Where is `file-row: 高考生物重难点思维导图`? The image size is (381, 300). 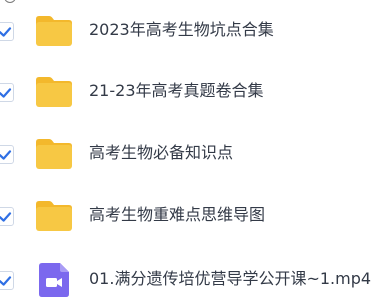
file-row: 高考生物重难点思维导图 is located at coordinates (190, 216).